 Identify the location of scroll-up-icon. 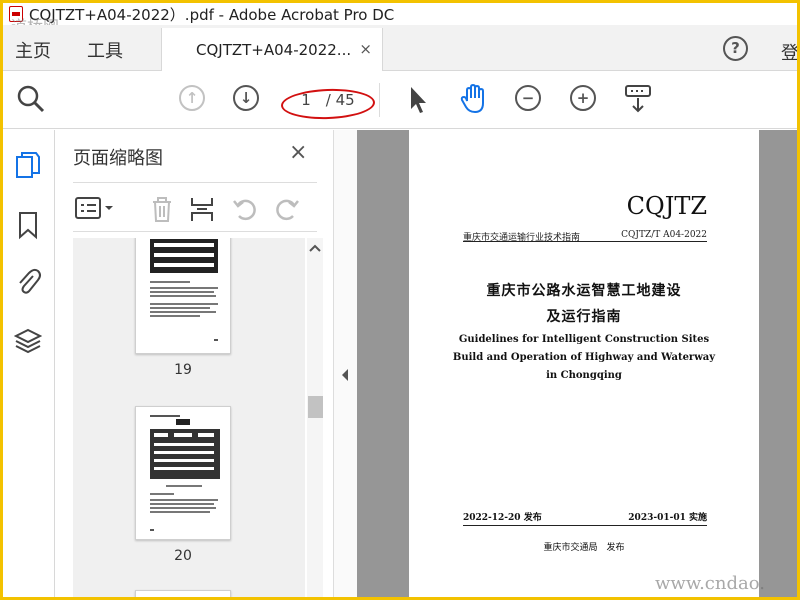
(315, 249).